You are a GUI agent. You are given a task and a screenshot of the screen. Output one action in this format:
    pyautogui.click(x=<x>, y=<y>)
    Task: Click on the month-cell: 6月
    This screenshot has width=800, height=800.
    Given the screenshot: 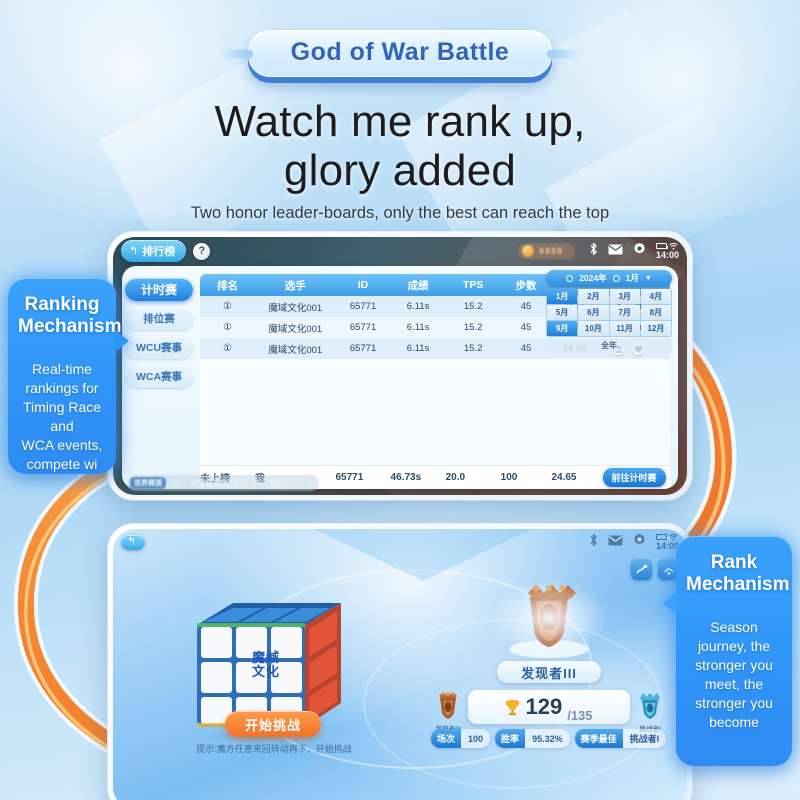 What is the action you would take?
    pyautogui.click(x=593, y=312)
    